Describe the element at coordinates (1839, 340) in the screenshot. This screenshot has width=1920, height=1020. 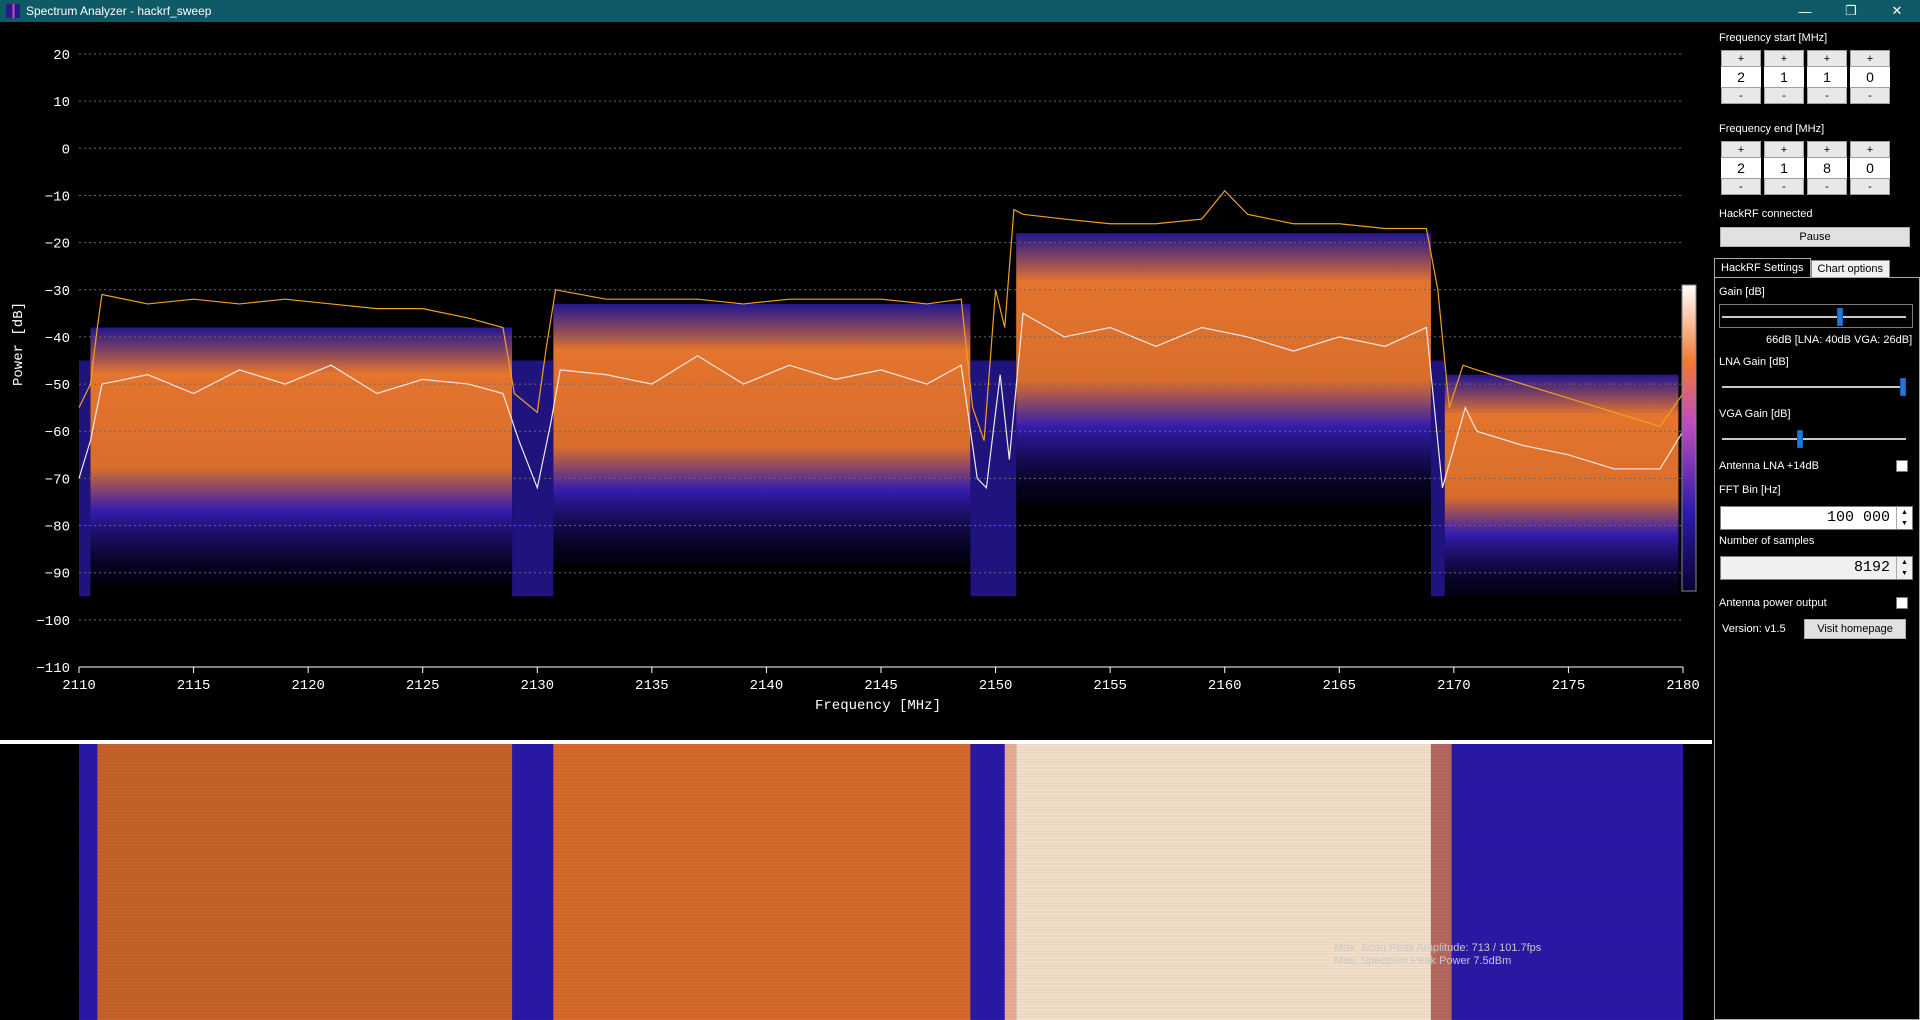
I see `gain-readout: 66dB [LNA: 40dB VGA: 26dB]` at that location.